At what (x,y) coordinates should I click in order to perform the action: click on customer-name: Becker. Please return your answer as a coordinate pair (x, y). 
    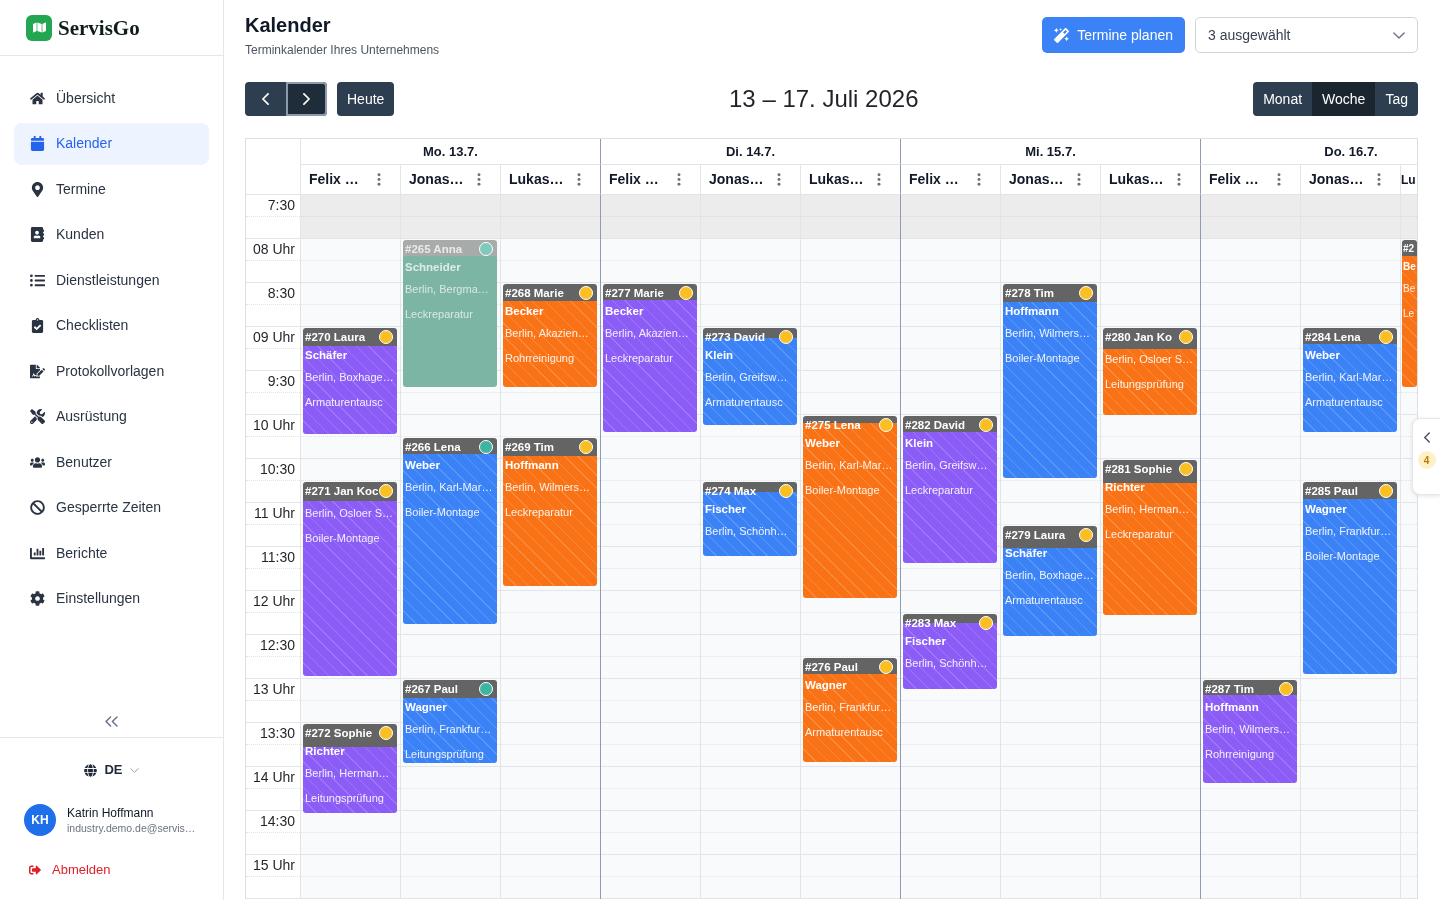
    Looking at the image, I should click on (625, 311).